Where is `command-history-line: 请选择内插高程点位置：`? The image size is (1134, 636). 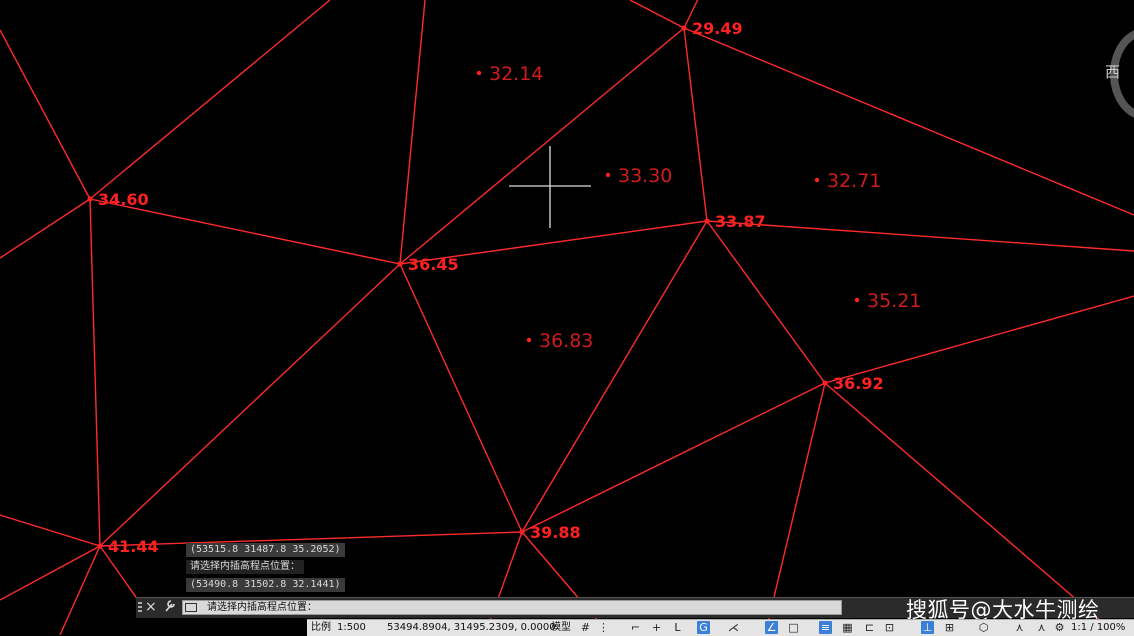 command-history-line: 请选择内插高程点位置： is located at coordinates (245, 567).